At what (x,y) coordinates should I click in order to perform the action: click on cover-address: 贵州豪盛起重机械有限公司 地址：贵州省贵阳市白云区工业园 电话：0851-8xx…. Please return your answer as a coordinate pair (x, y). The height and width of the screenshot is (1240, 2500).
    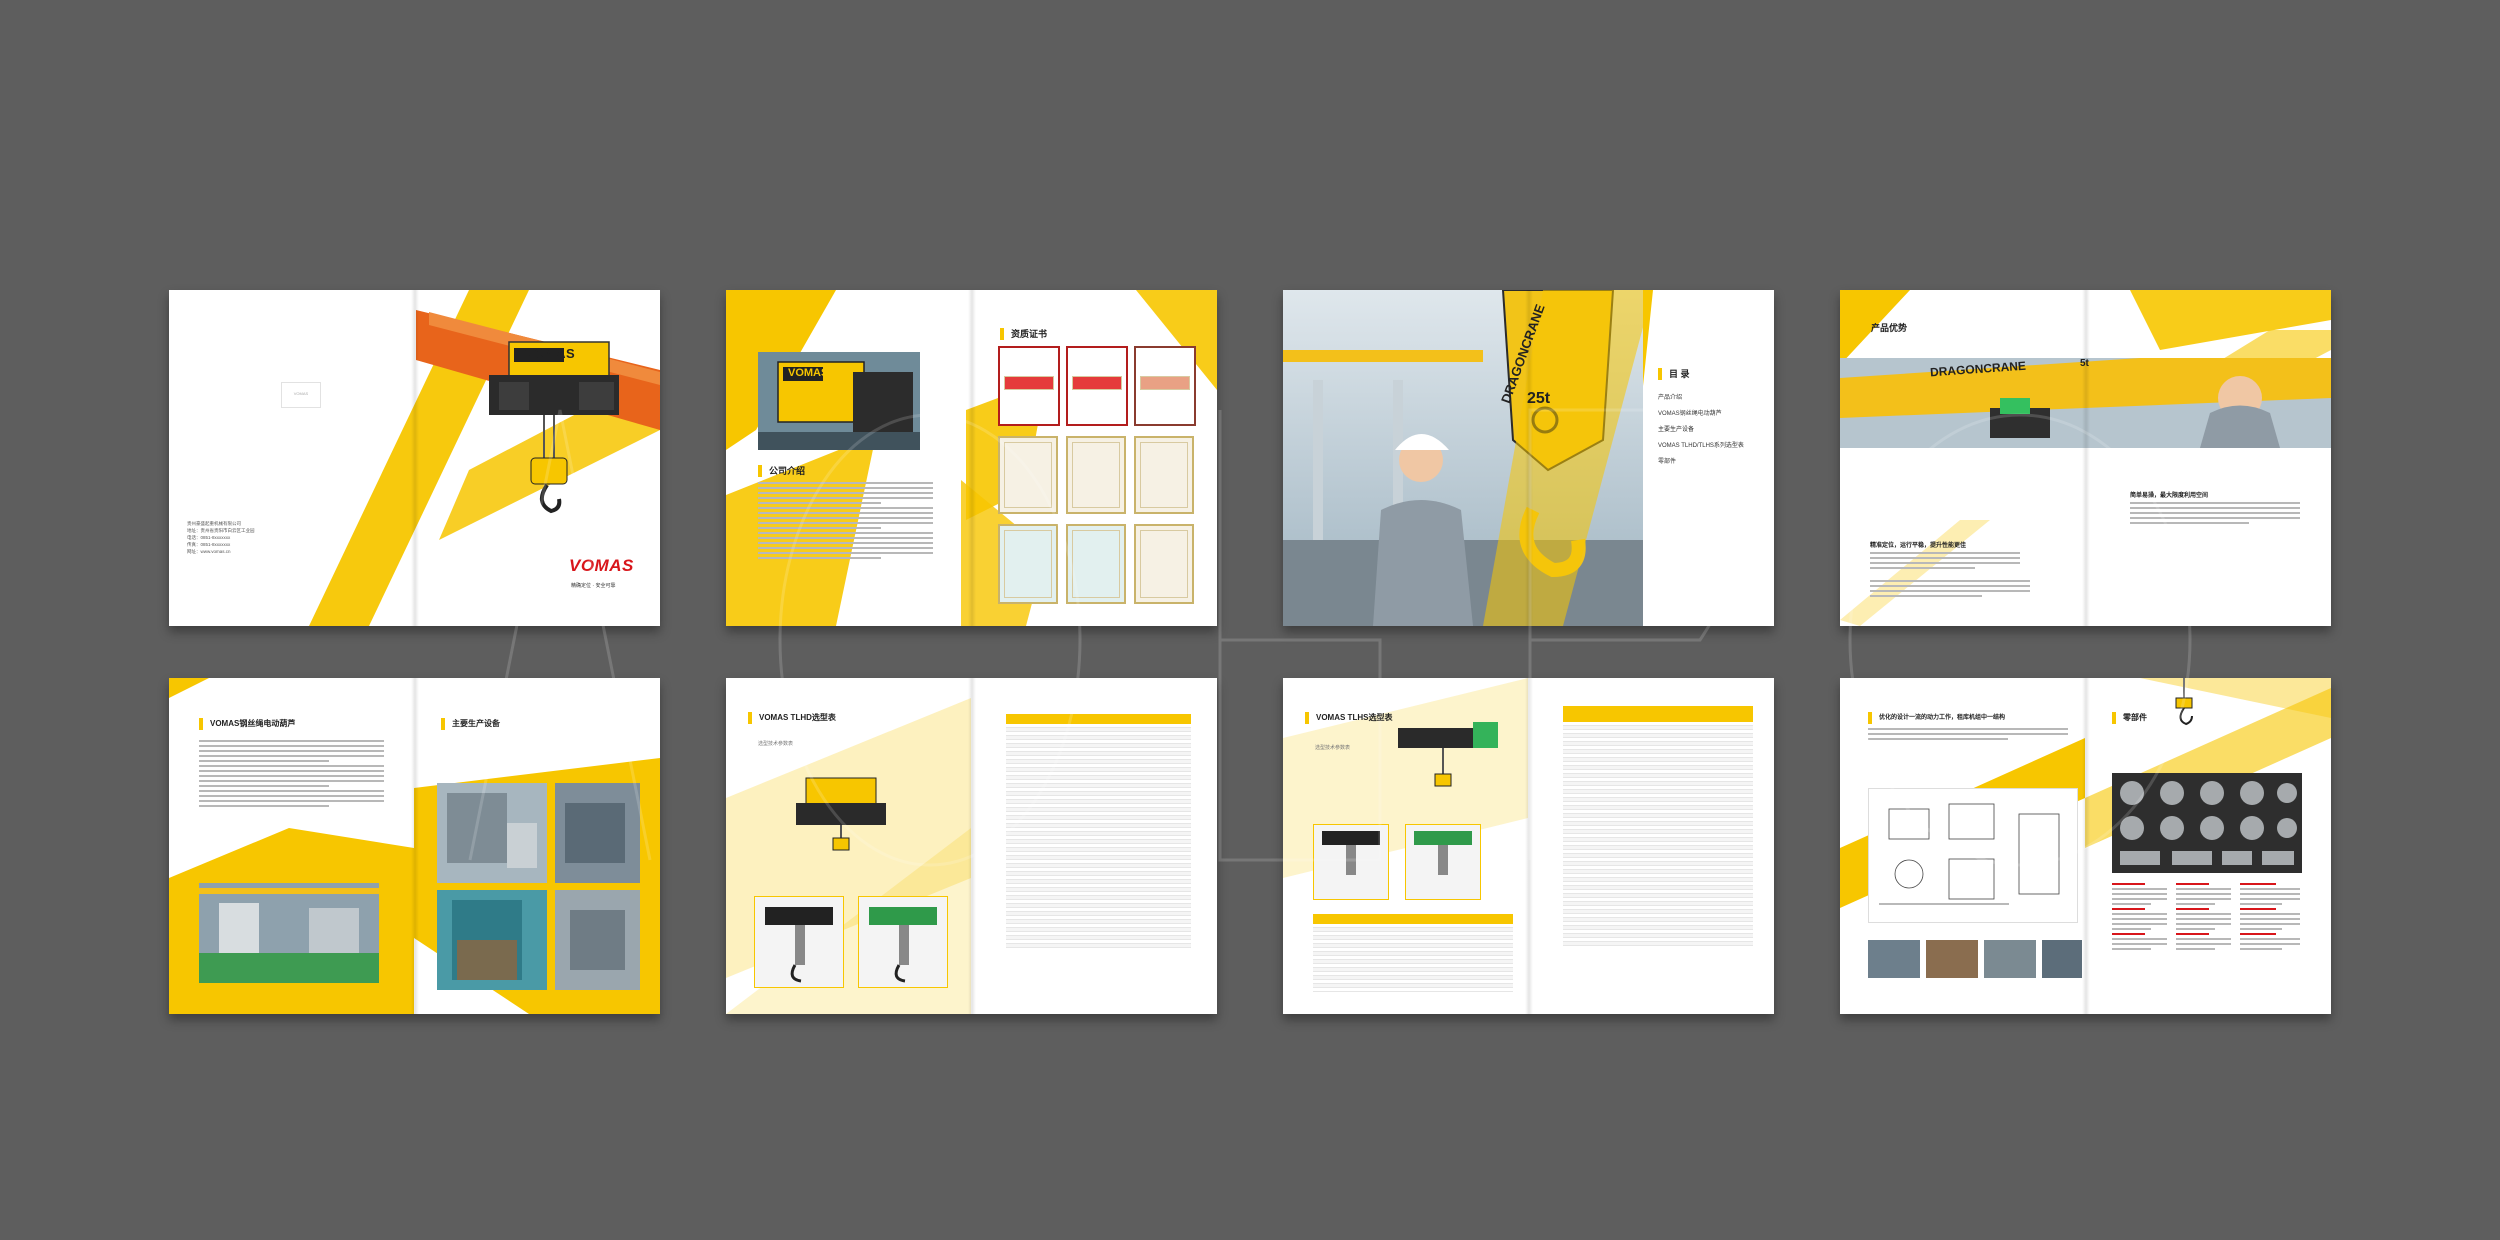
    Looking at the image, I should click on (221, 537).